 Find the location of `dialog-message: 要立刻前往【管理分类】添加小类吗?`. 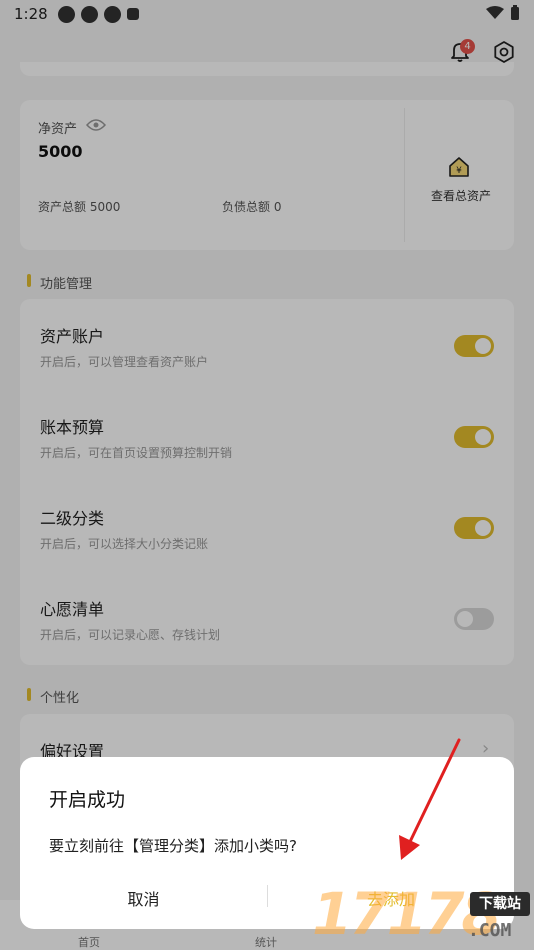

dialog-message: 要立刻前往【管理分类】添加小类吗? is located at coordinates (173, 846).